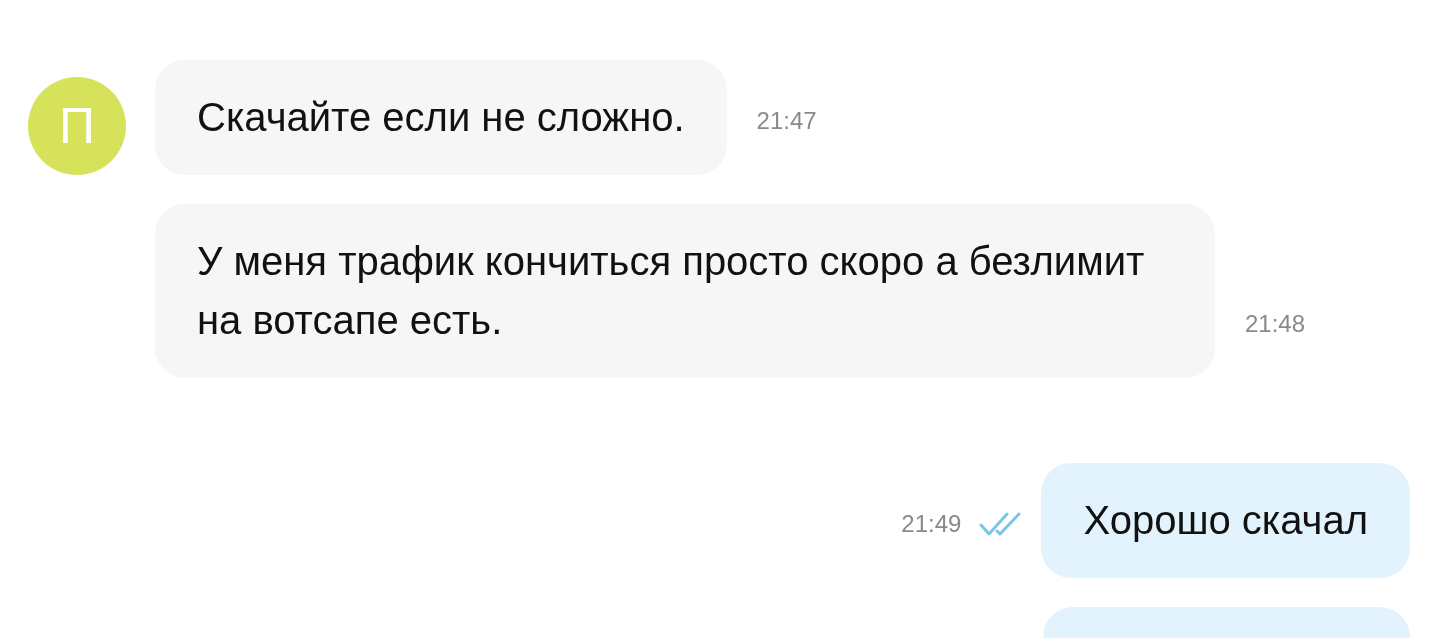 This screenshot has height=638, width=1440. I want to click on message-time: 21:49, so click(931, 524).